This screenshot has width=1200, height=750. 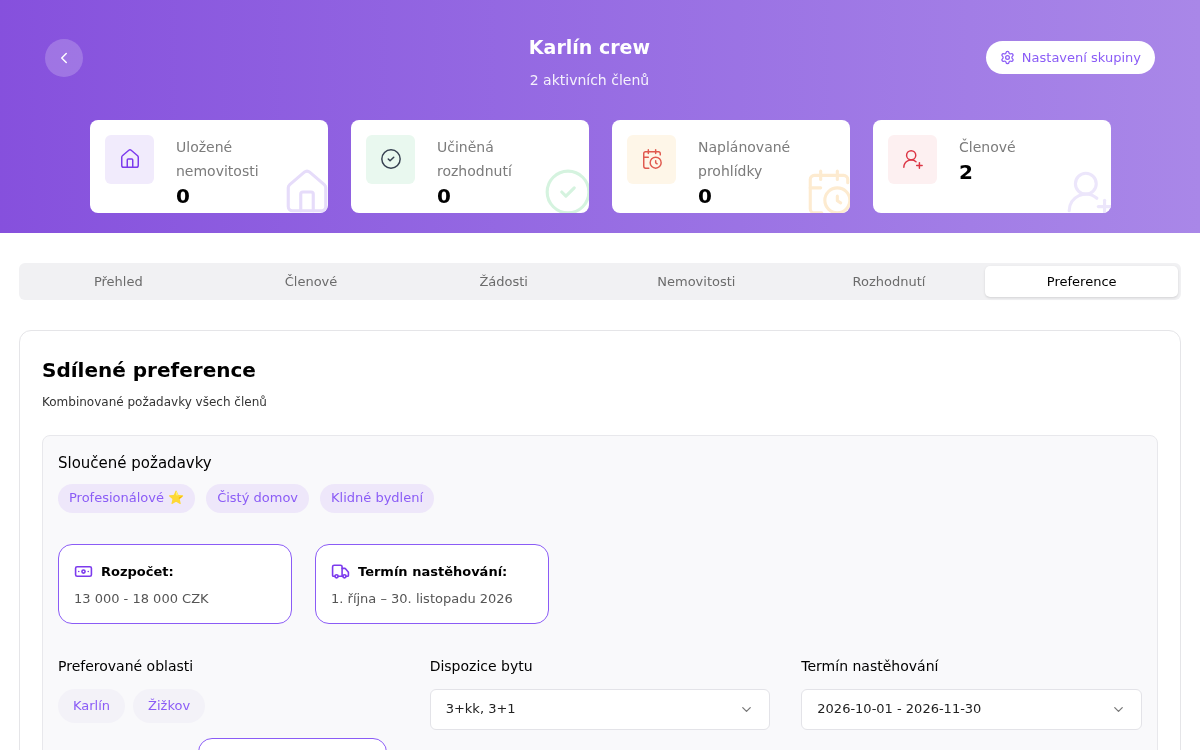 What do you see at coordinates (870, 666) in the screenshot?
I see `field-label: Termín nastěhování` at bounding box center [870, 666].